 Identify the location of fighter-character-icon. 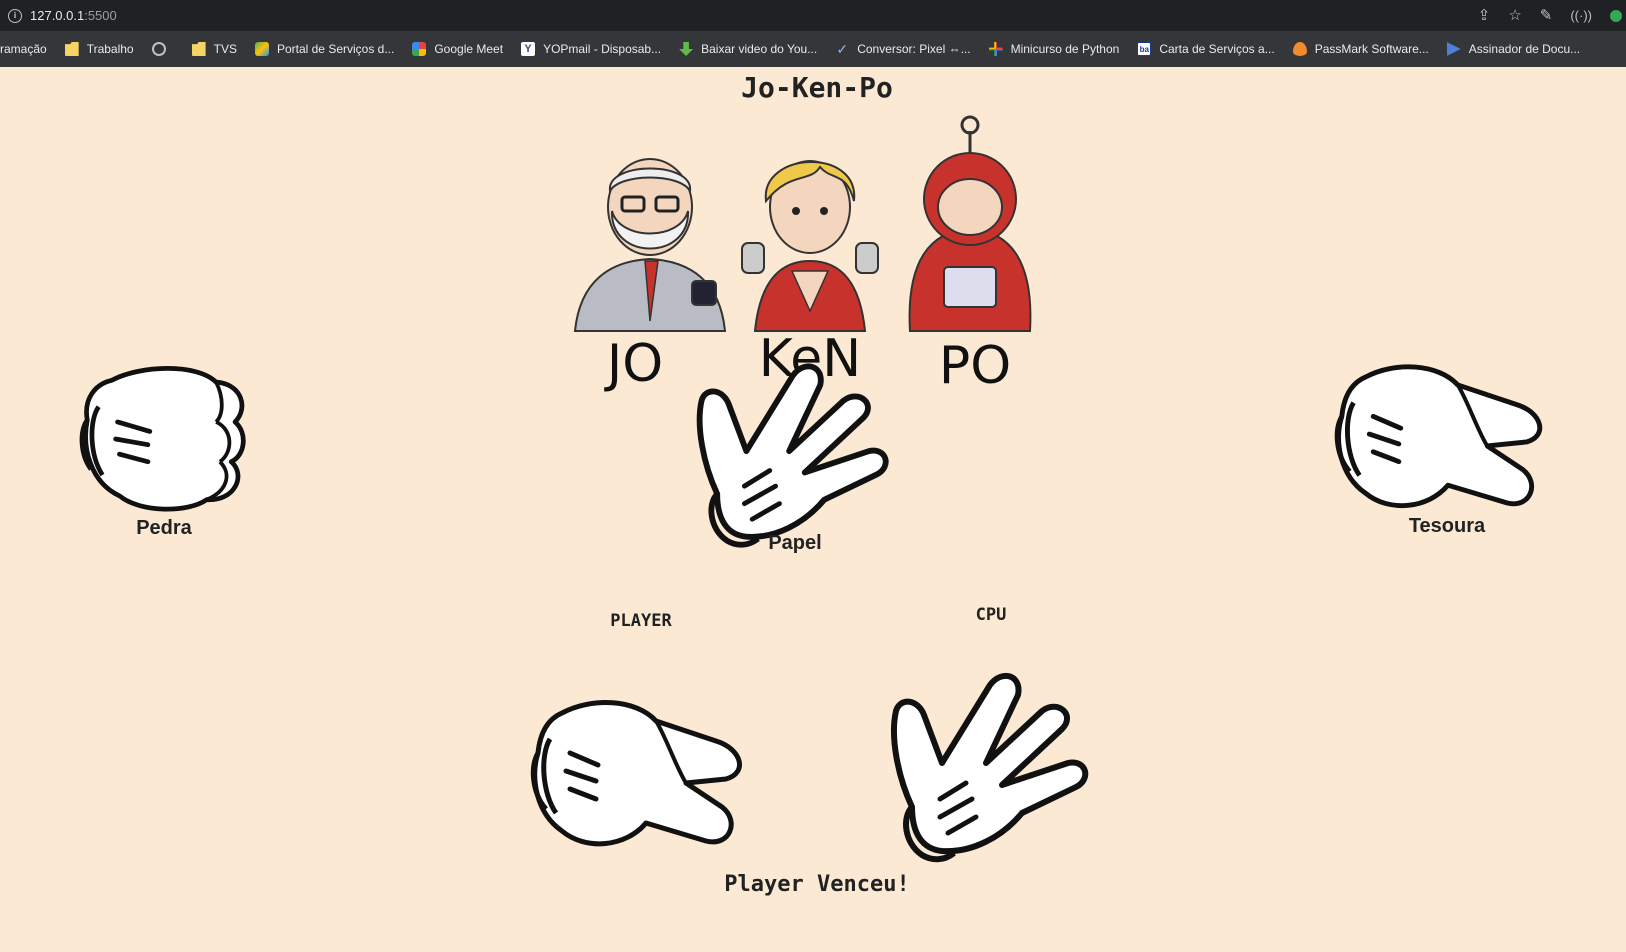
(810, 246).